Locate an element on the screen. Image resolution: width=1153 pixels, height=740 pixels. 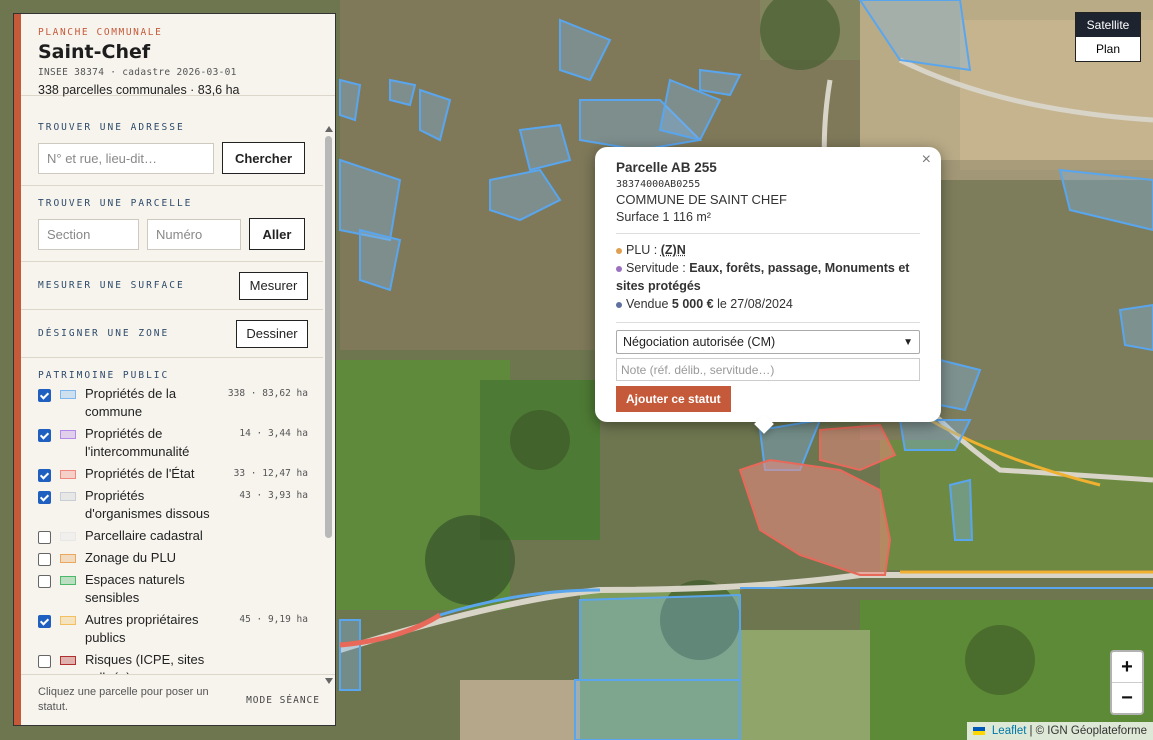
zoom-control: + − is located at coordinates (1127, 682).